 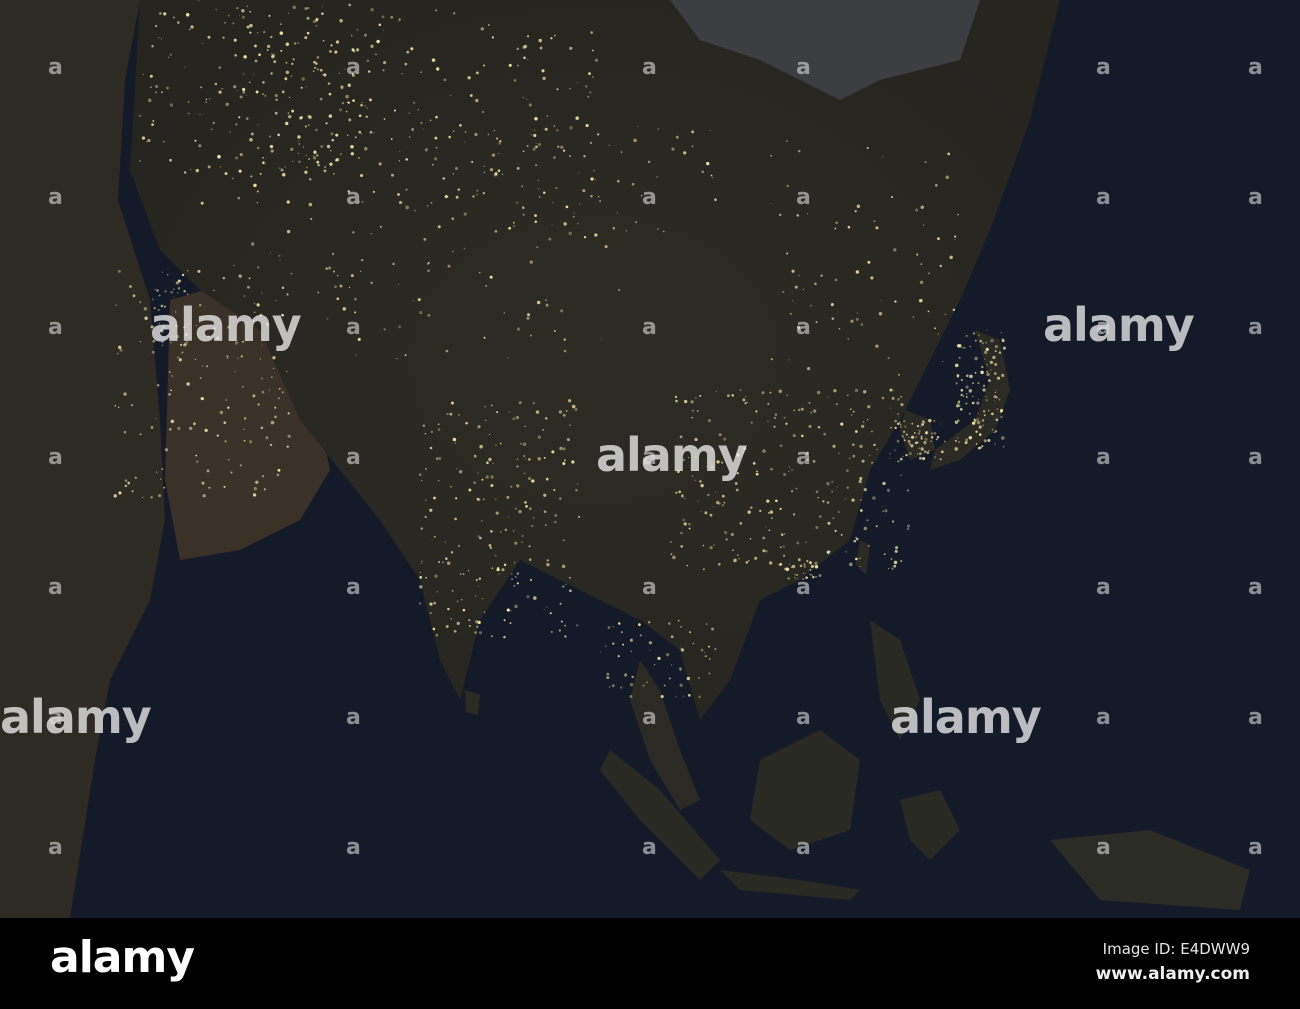 I want to click on sri-lanka, so click(x=472, y=702).